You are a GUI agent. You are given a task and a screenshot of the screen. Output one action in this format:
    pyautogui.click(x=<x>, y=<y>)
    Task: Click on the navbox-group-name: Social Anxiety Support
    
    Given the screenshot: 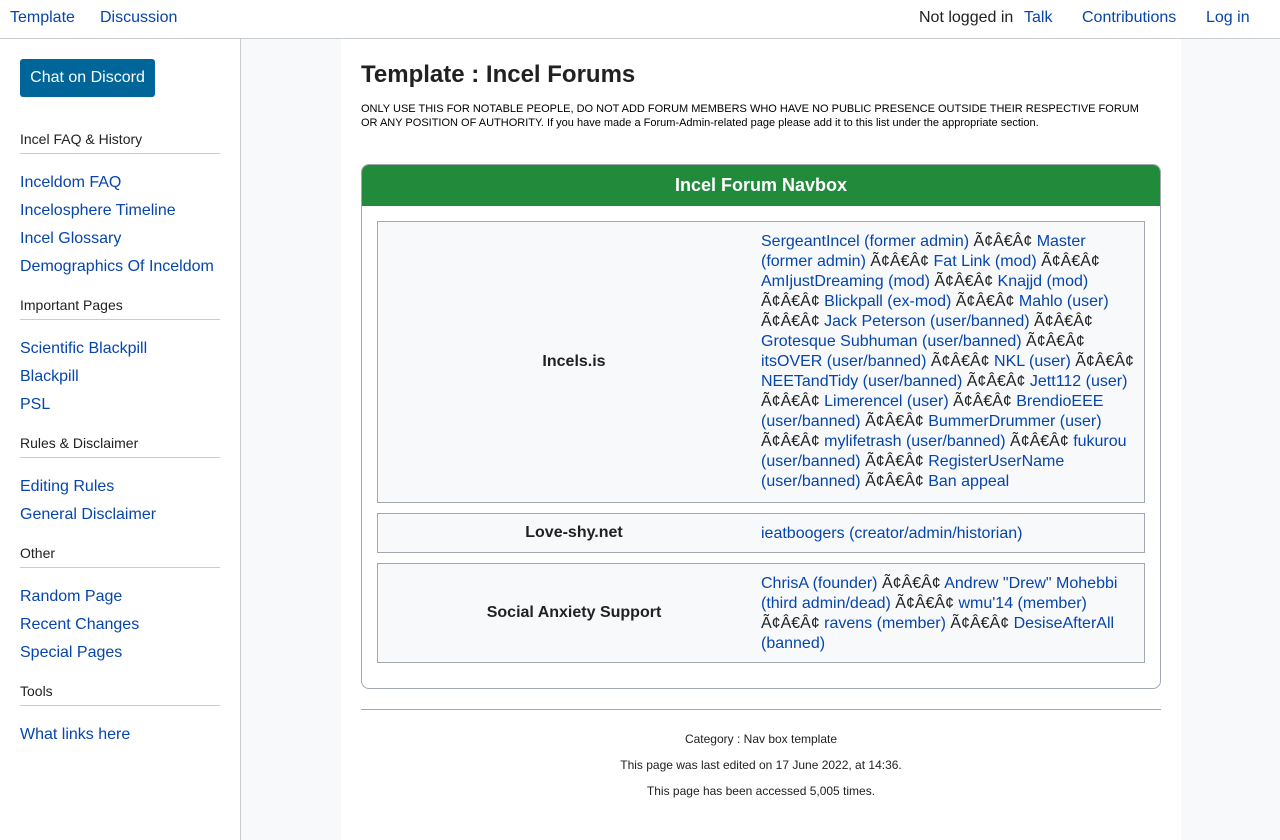 What is the action you would take?
    pyautogui.click(x=574, y=612)
    